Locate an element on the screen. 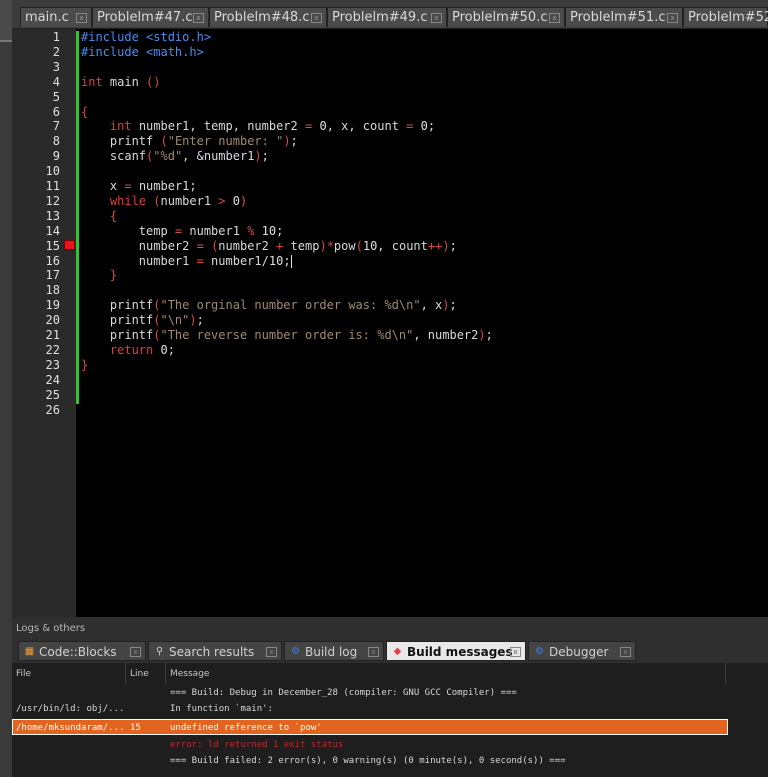 This screenshot has width=768, height=777. column-header-message: Message is located at coordinates (446, 674).